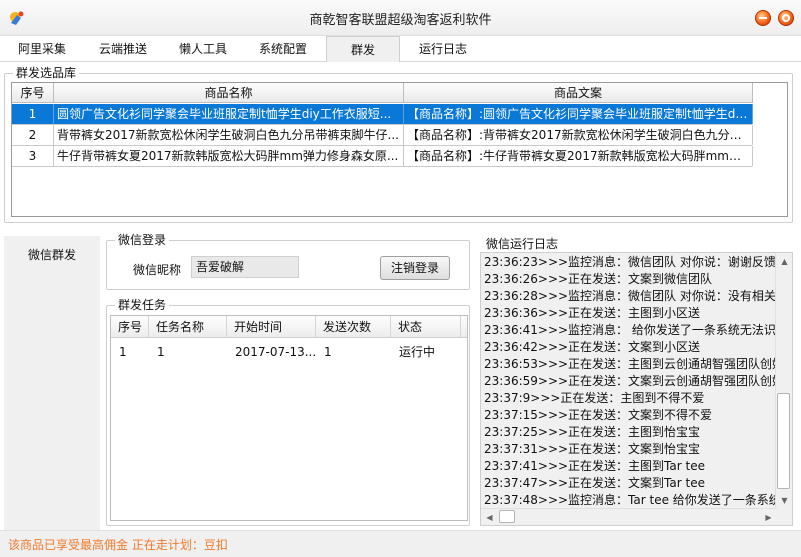 The image size is (801, 557). I want to click on column-header-name: 商品名称, so click(229, 93).